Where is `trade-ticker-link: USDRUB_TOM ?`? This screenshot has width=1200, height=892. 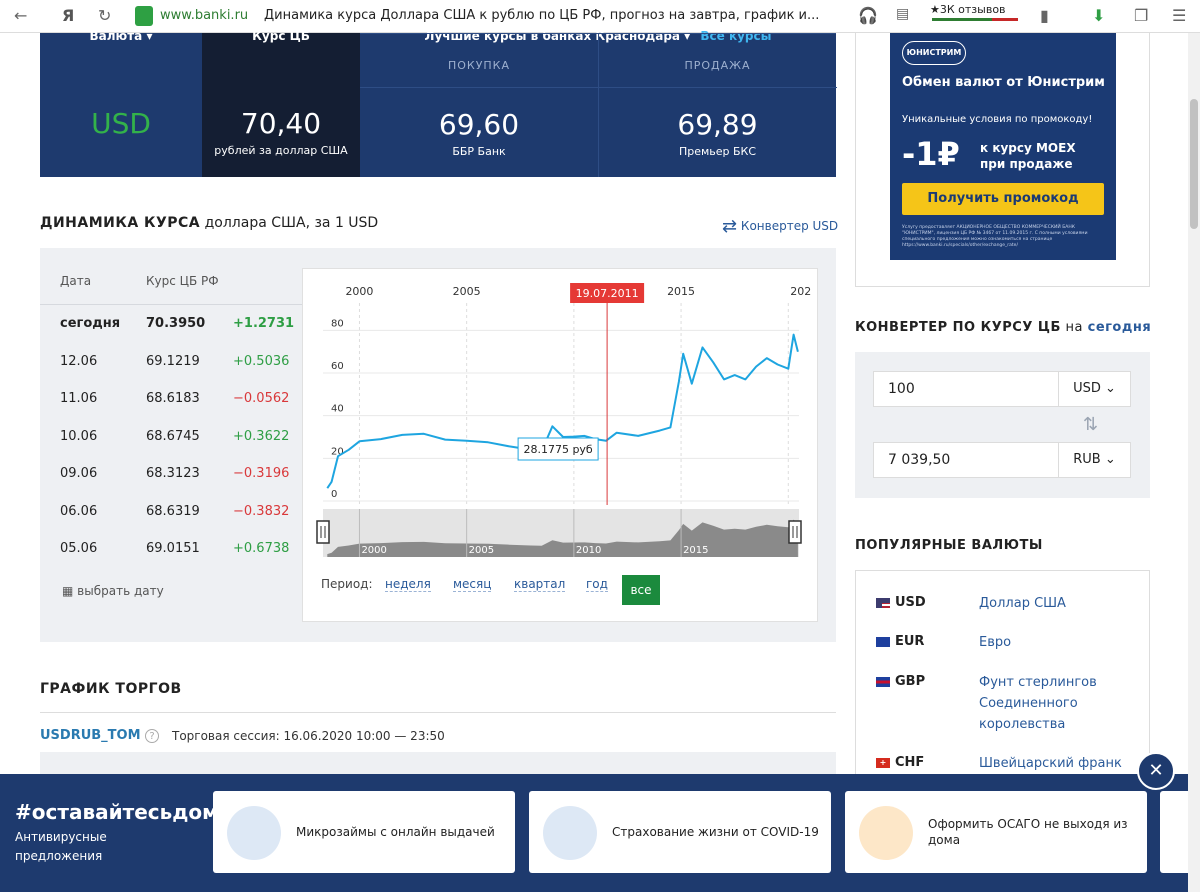
trade-ticker-link: USDRUB_TOM ? is located at coordinates (100, 735).